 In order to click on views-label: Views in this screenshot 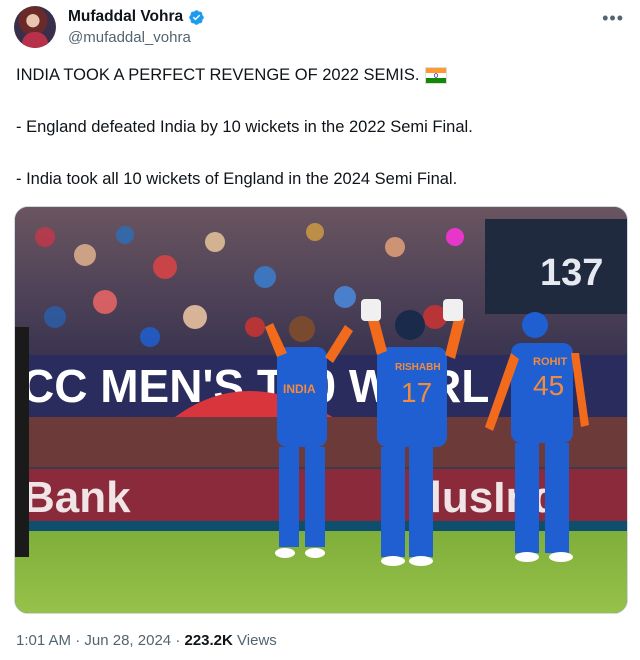, I will do `click(257, 640)`.